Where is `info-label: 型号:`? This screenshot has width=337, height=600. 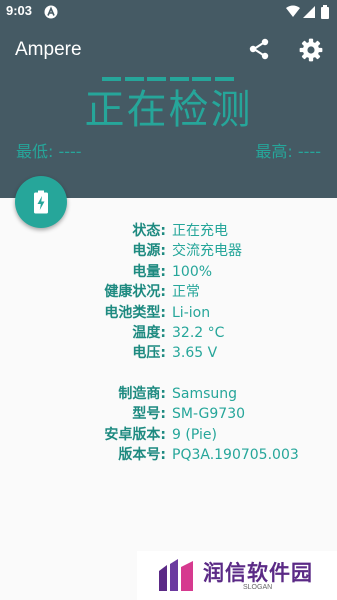 info-label: 型号: is located at coordinates (149, 414).